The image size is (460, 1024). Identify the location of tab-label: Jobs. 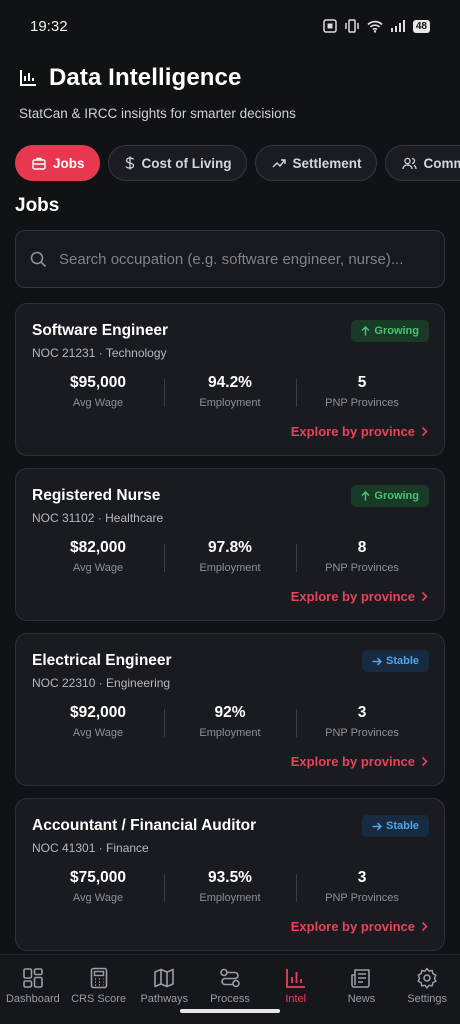
(69, 163).